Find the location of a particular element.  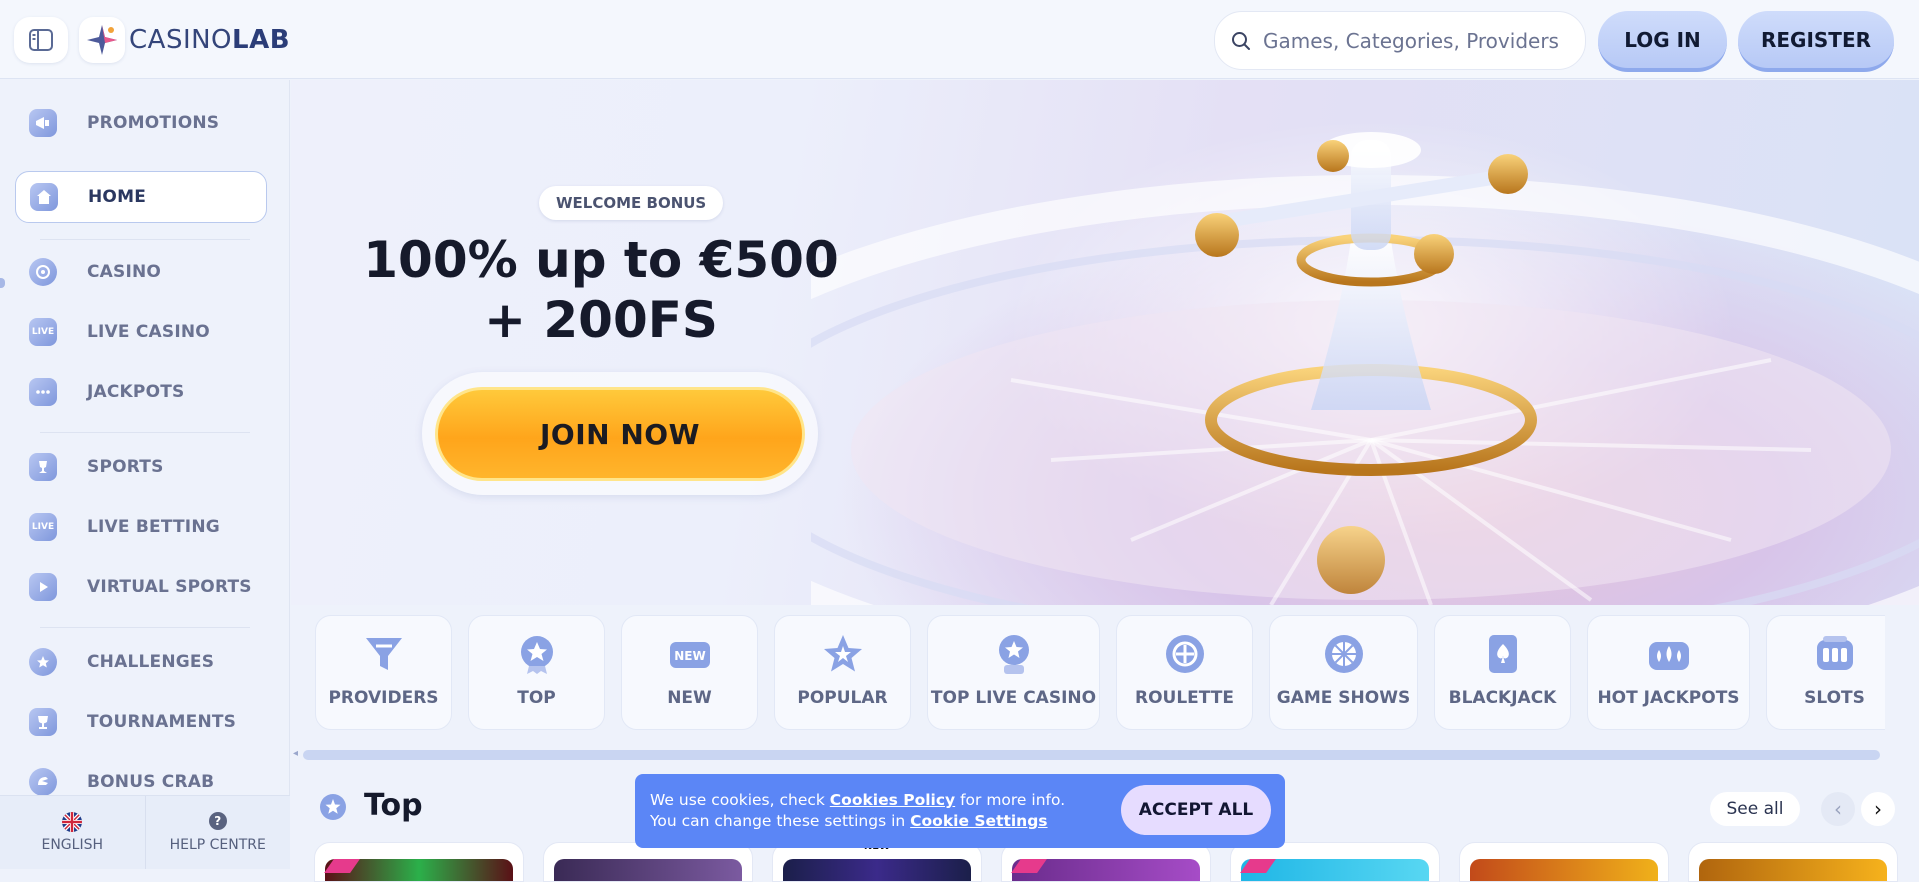

game-tile: NEW is located at coordinates (877, 862).